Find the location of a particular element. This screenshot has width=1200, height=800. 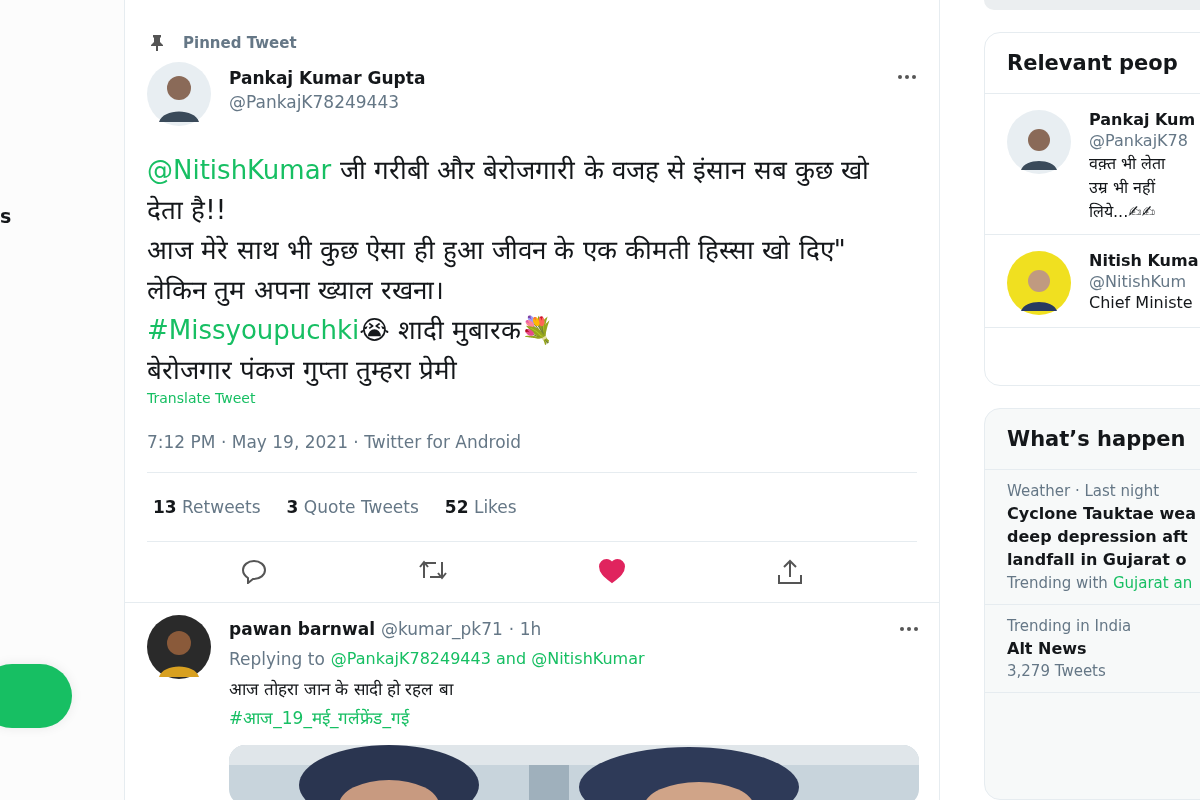

pin-icon is located at coordinates (157, 43).